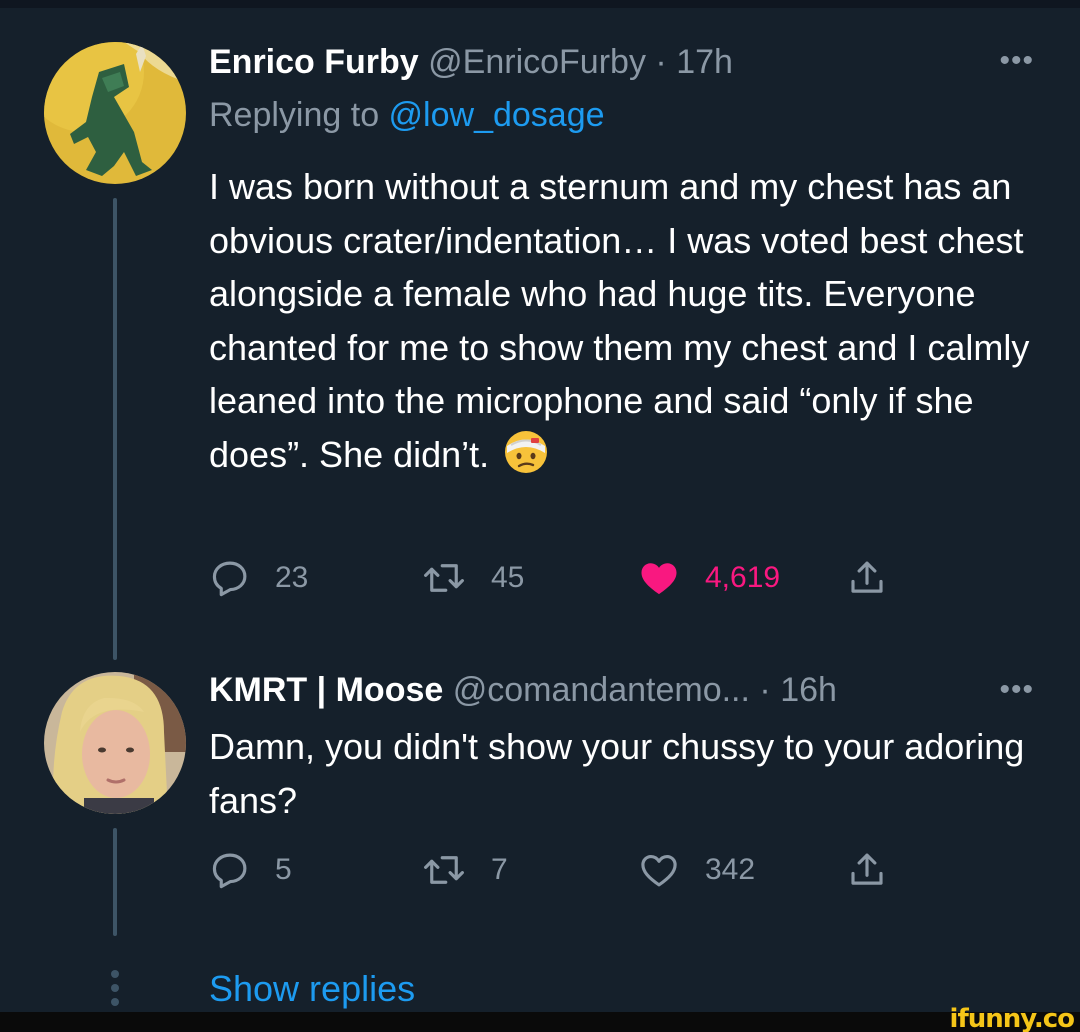 The width and height of the screenshot is (1080, 1032). Describe the element at coordinates (258, 578) in the screenshot. I see `reply-action: 23` at that location.